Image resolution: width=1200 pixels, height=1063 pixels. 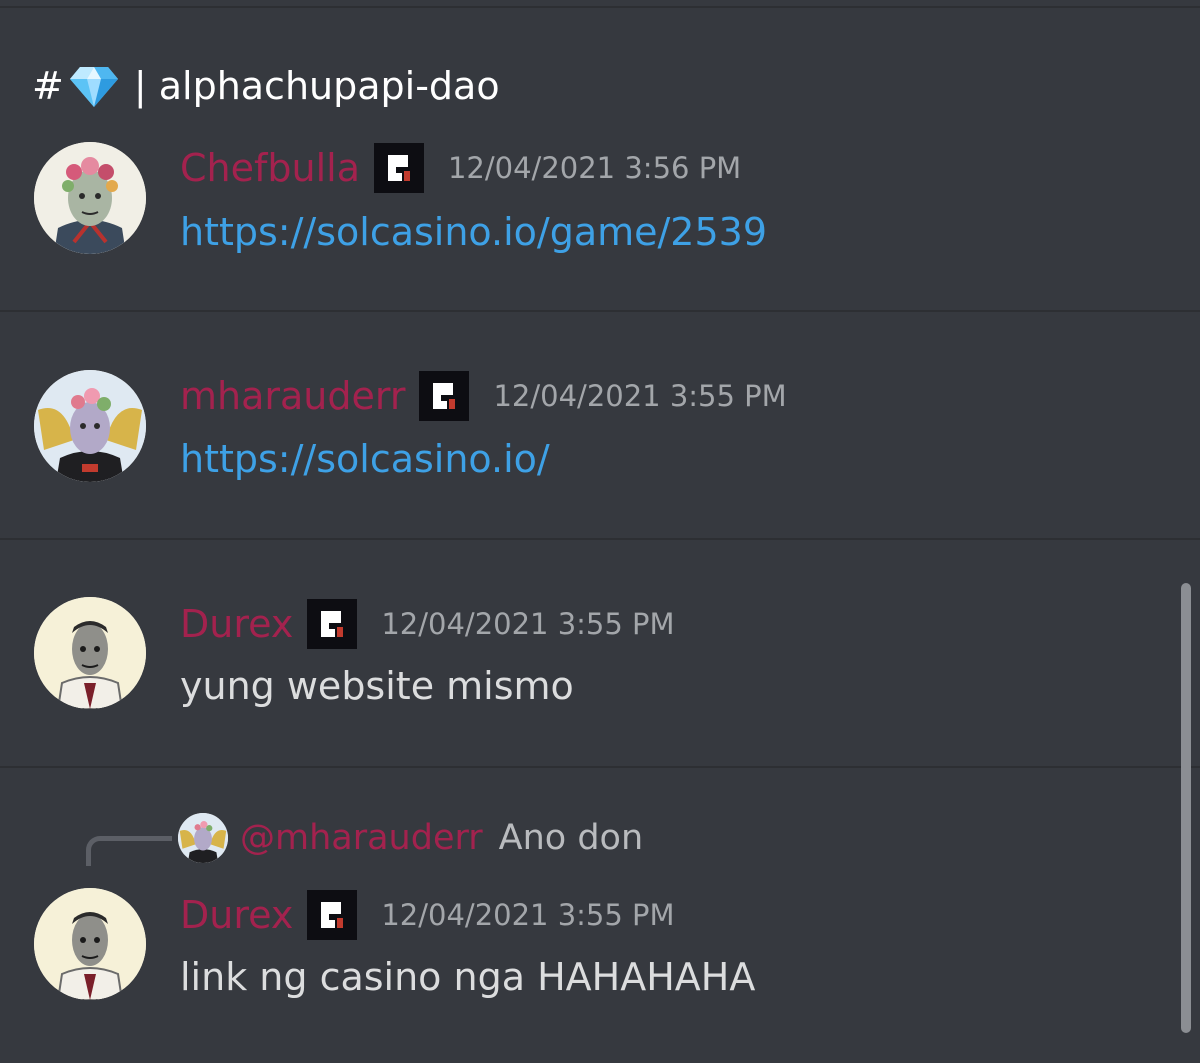 What do you see at coordinates (361, 838) in the screenshot?
I see `reply-mention: @mharauderr` at bounding box center [361, 838].